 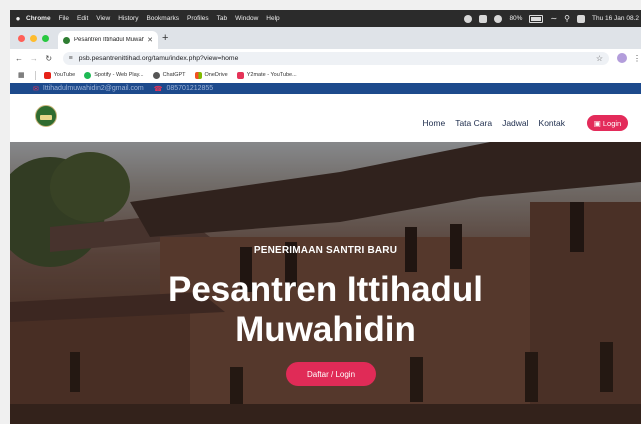 I want to click on bookmark-star-icon: ☆, so click(x=599, y=58).